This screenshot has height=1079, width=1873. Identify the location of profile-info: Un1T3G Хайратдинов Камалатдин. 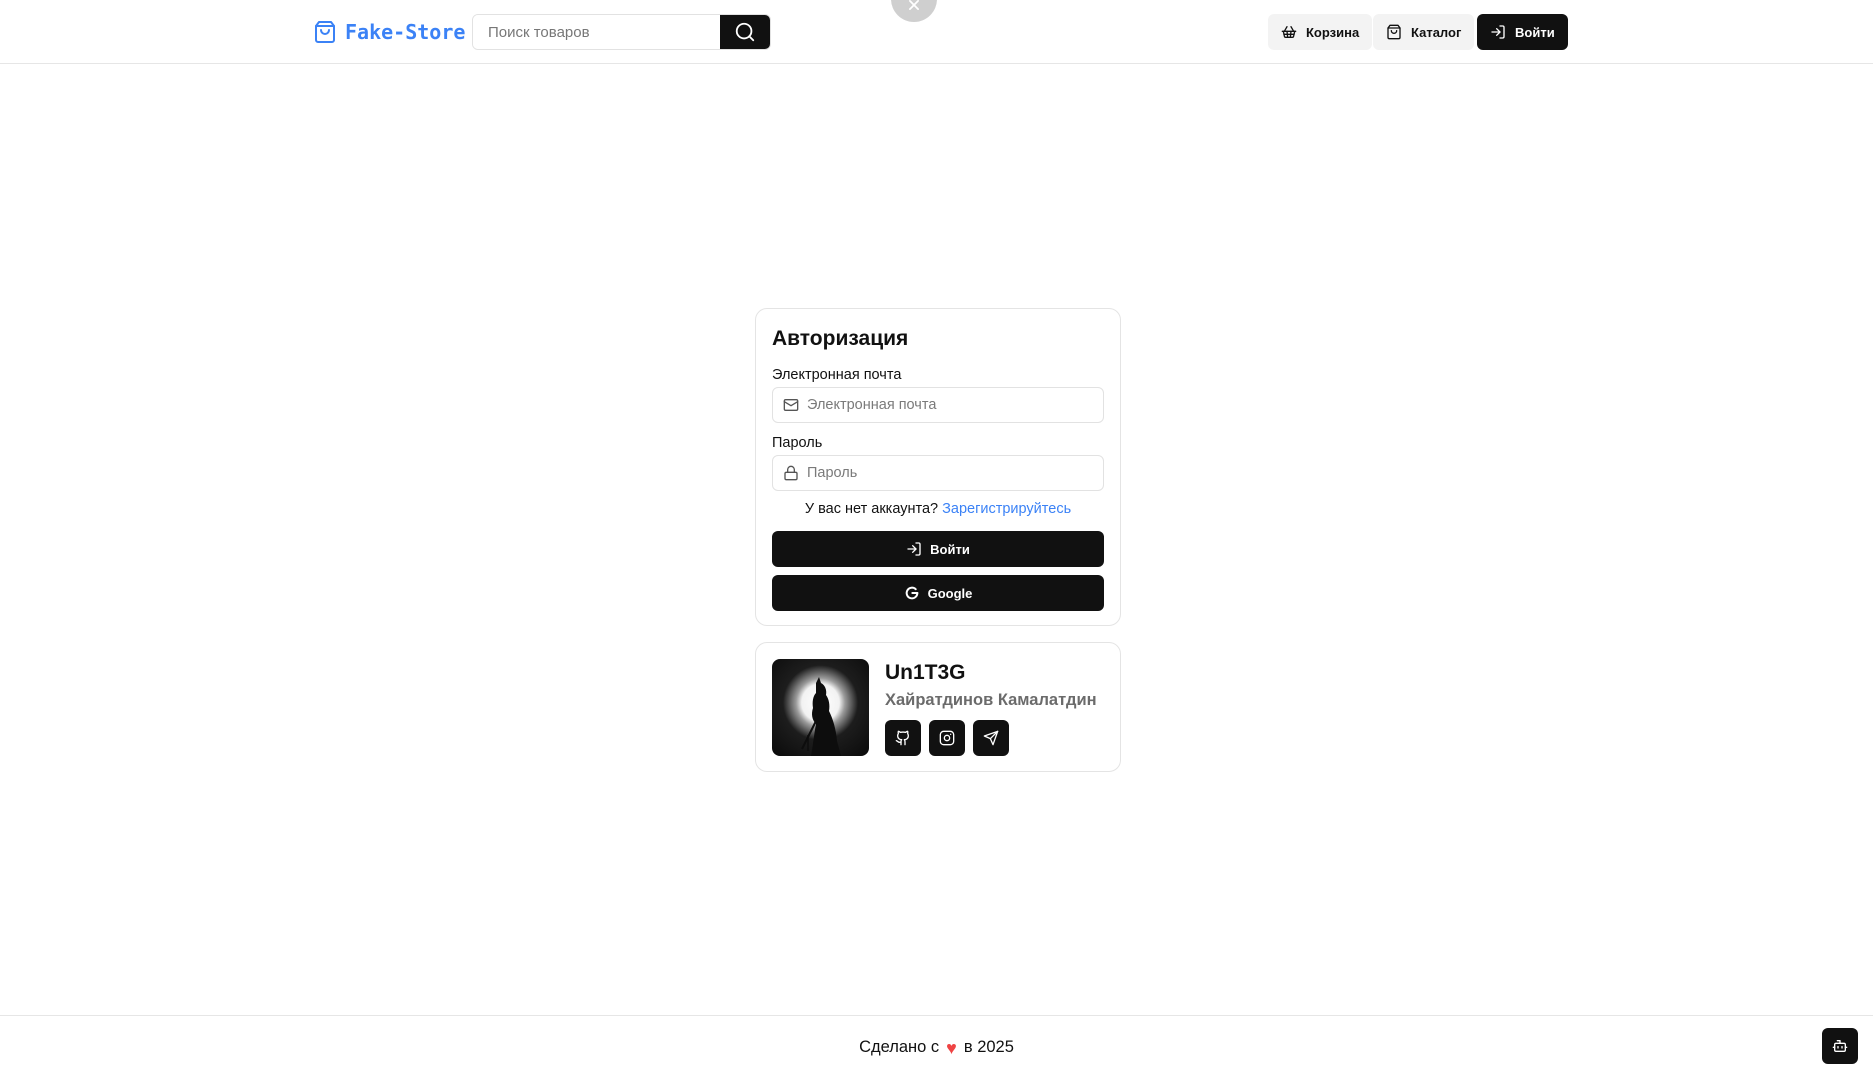
(991, 707).